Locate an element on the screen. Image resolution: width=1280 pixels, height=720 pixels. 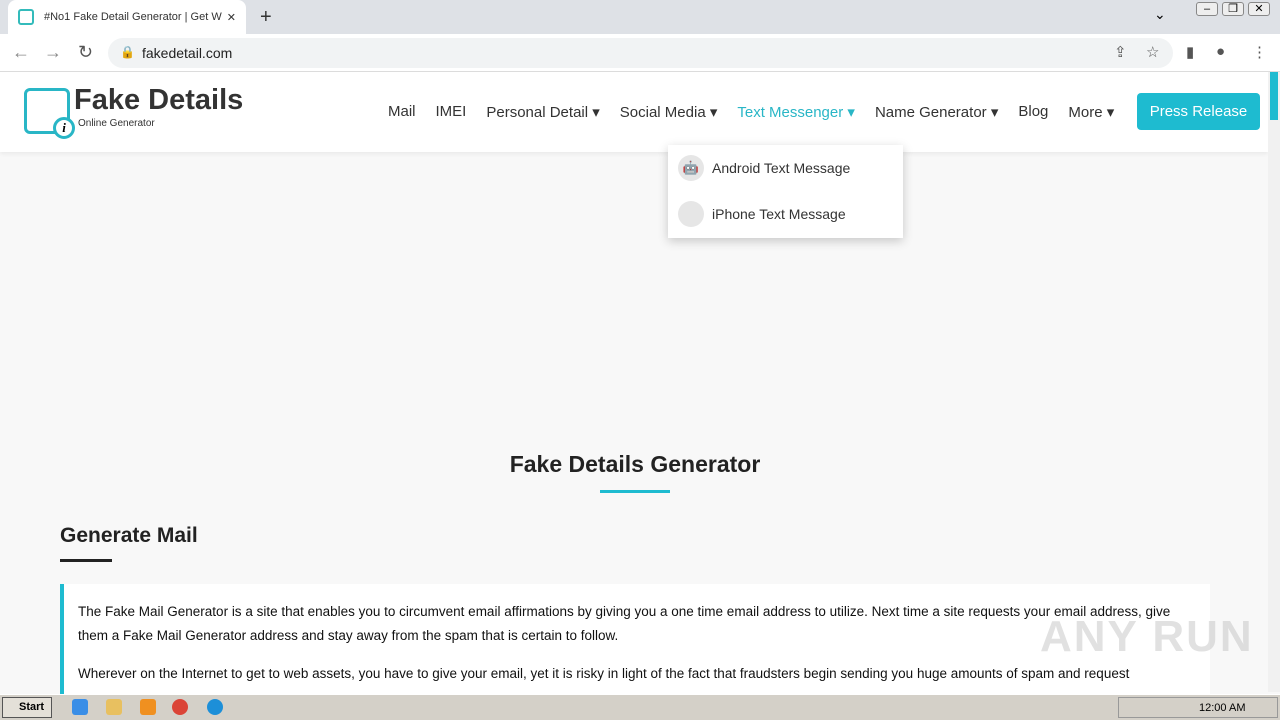
dropdown-item-label: iPhone Text Message is located at coordinates (779, 214).